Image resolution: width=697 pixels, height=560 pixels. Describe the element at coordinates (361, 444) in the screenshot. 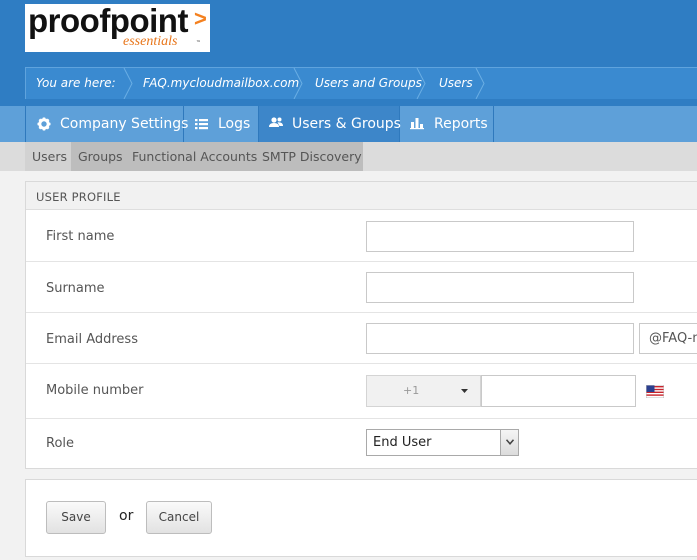

I see `form-row-role: Role End User` at that location.